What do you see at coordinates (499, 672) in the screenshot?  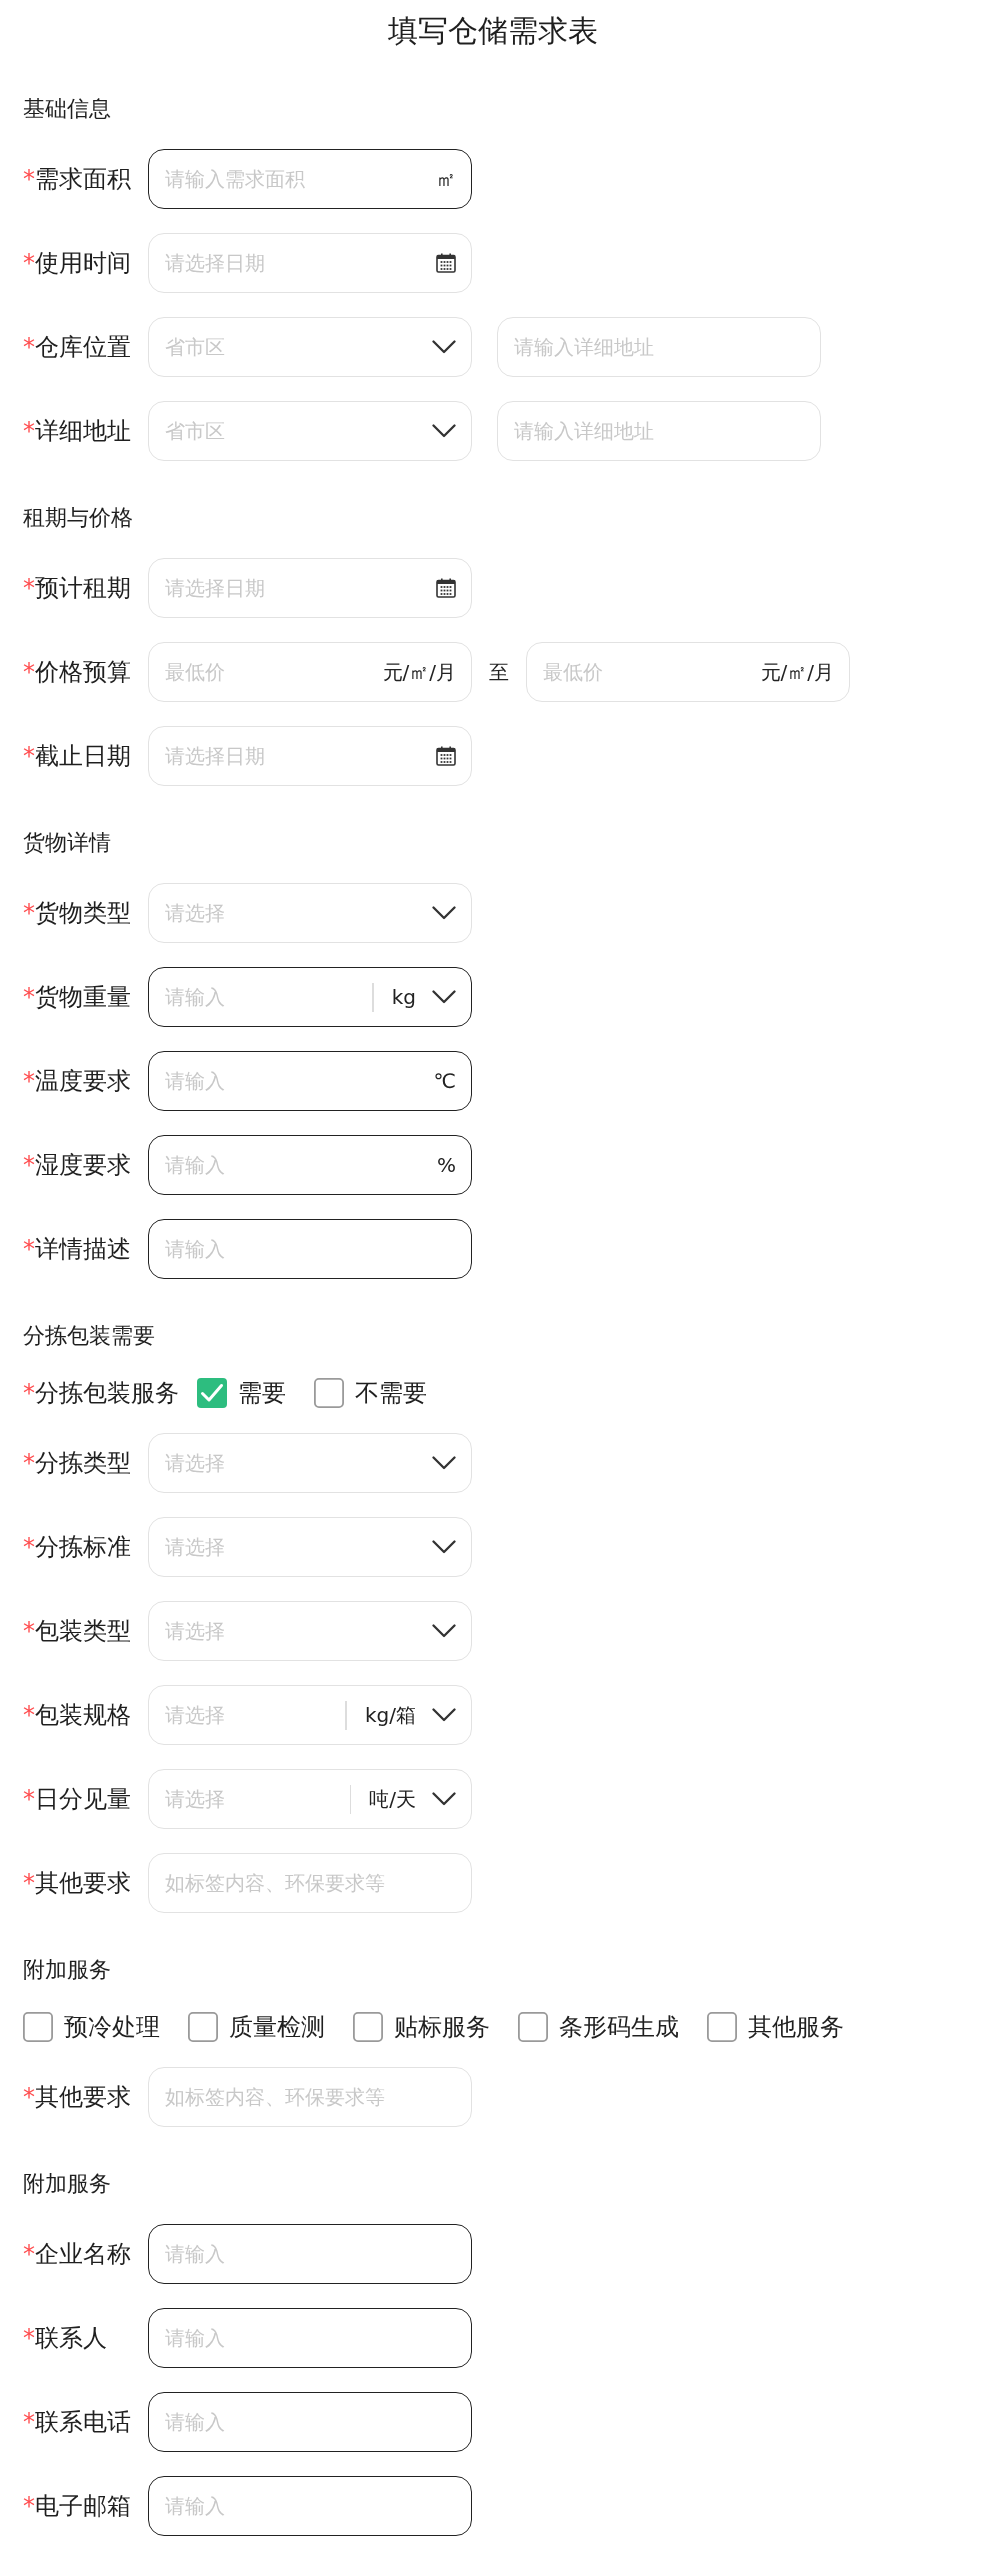 I see `range-separator: 至` at bounding box center [499, 672].